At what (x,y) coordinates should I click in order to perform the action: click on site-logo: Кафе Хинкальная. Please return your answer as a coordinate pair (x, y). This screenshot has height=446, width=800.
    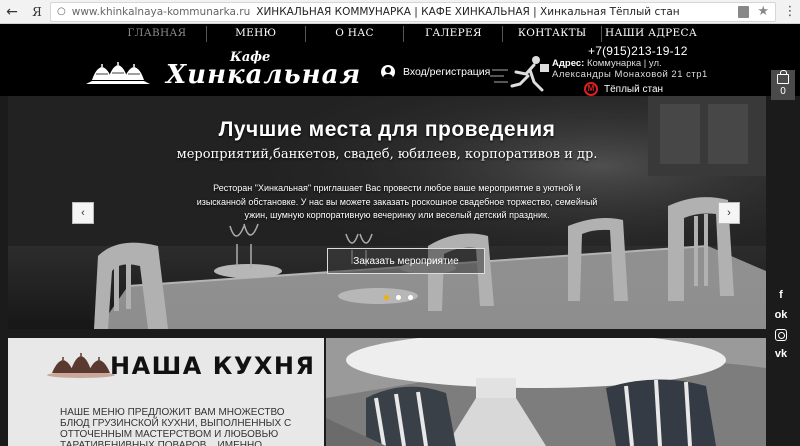
    Looking at the image, I should click on (220, 71).